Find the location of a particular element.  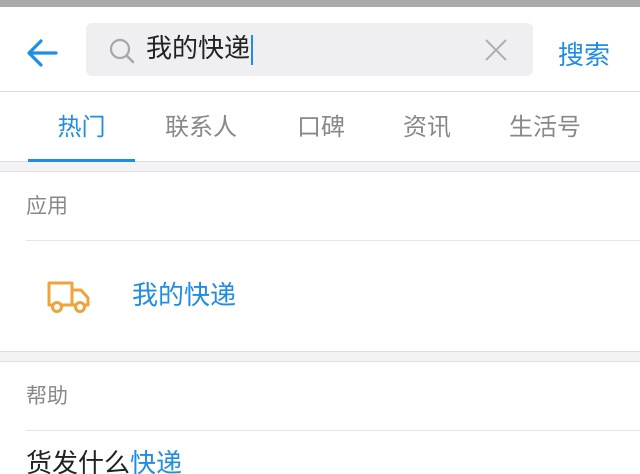

back-button is located at coordinates (42, 53).